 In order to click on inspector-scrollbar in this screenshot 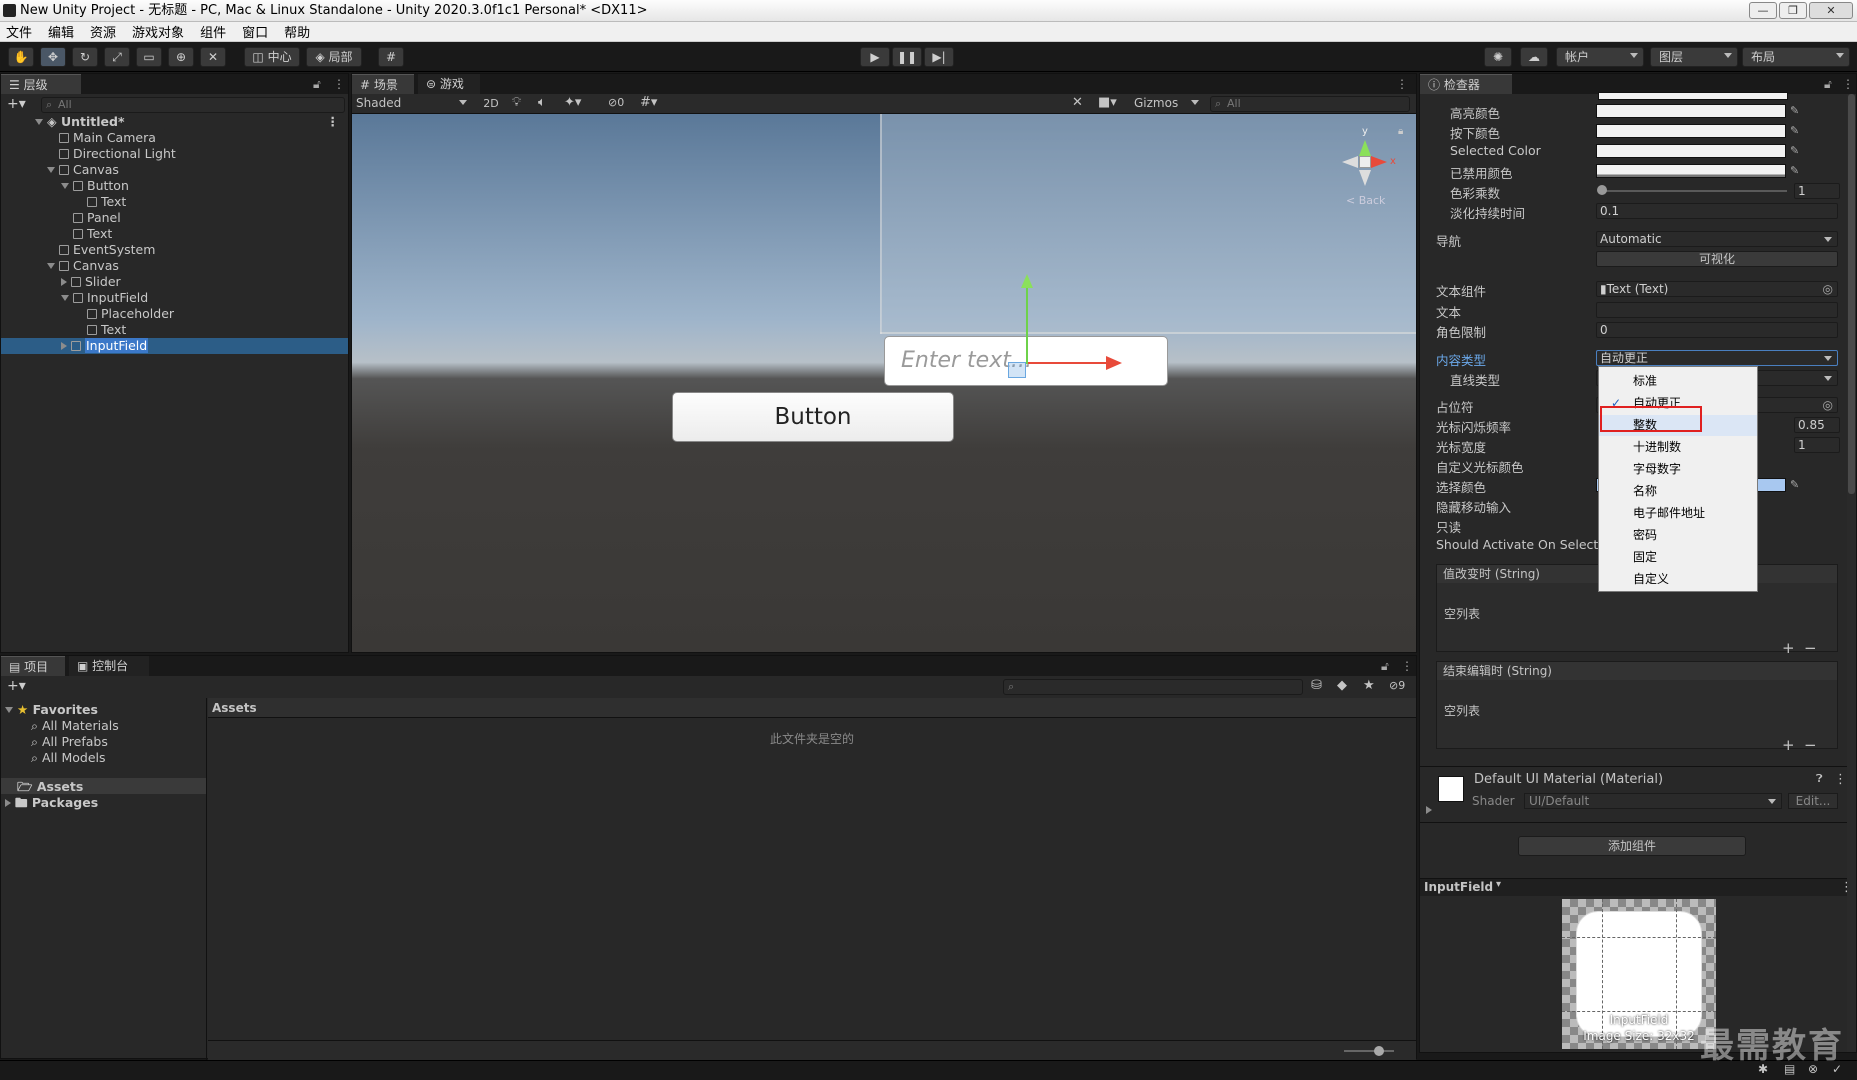, I will do `click(1851, 573)`.